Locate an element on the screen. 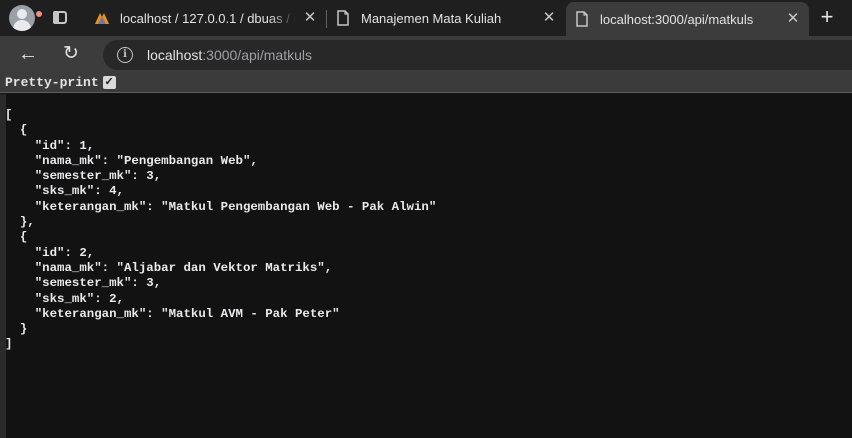 This screenshot has width=852, height=438. url-text: localhost:3000/api/matkuls is located at coordinates (229, 55).